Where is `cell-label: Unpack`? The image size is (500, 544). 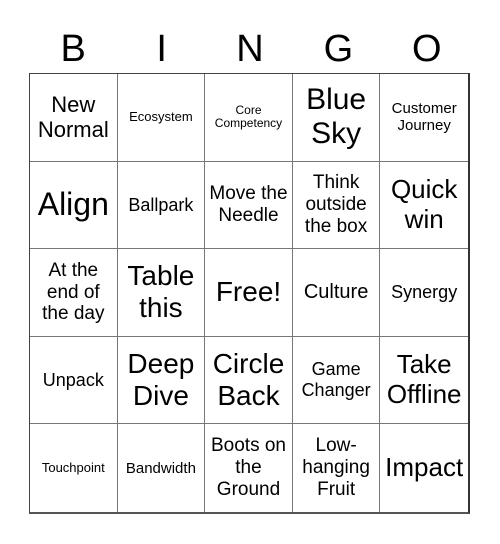 cell-label: Unpack is located at coordinates (73, 379).